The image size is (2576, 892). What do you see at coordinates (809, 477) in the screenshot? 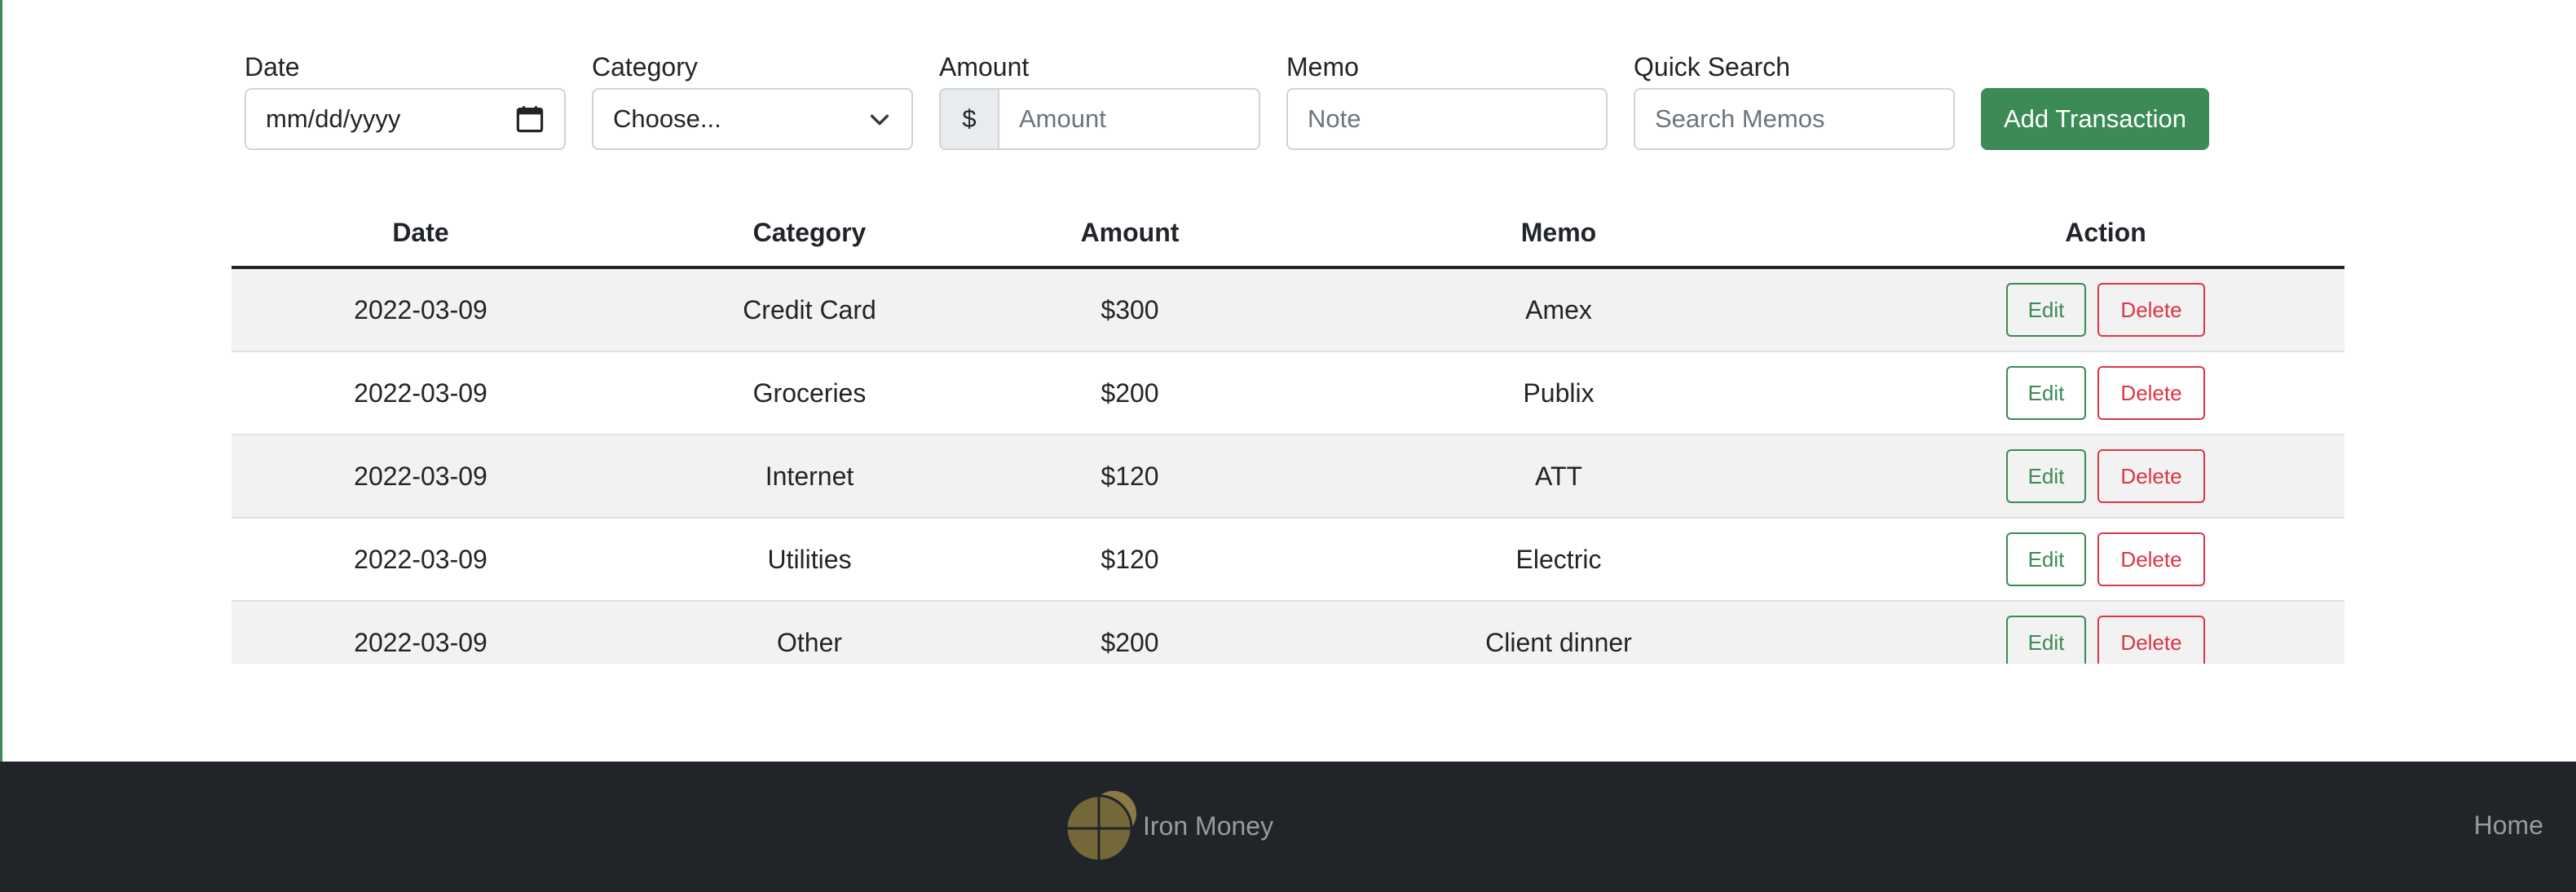
I see `cell-category: Internet` at bounding box center [809, 477].